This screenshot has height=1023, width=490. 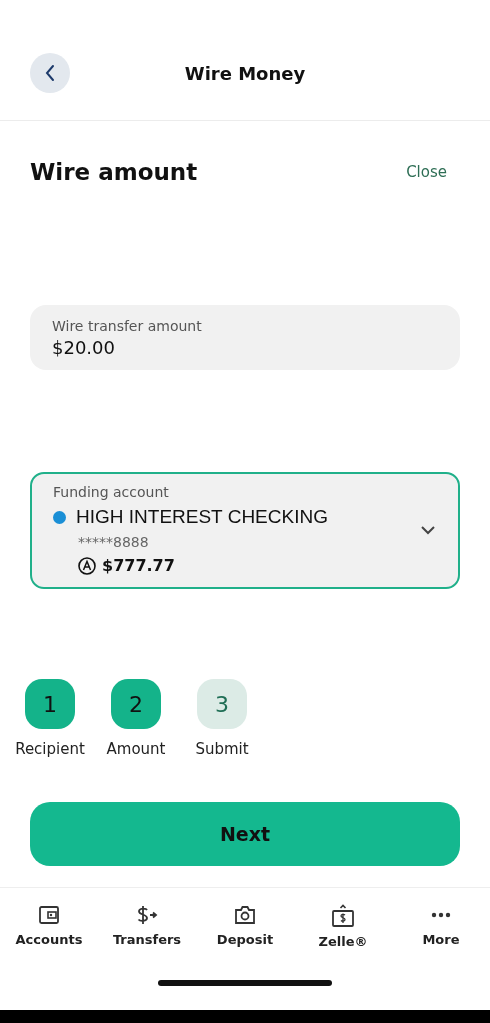 What do you see at coordinates (202, 517) in the screenshot?
I see `account-name: HIGH INTEREST CHECKING` at bounding box center [202, 517].